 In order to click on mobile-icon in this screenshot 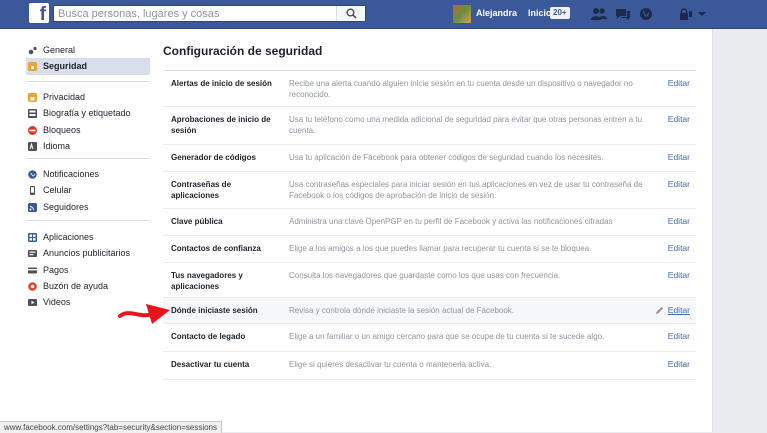, I will do `click(32, 191)`.